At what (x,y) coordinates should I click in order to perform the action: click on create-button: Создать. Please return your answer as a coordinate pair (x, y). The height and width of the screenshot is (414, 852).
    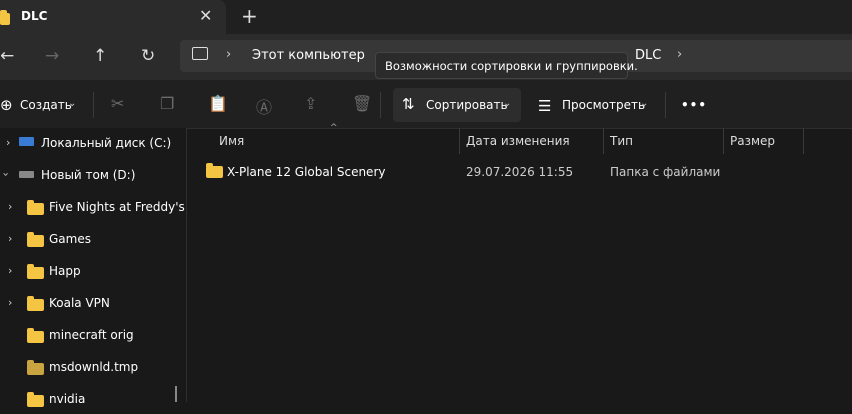
    Looking at the image, I should click on (46, 105).